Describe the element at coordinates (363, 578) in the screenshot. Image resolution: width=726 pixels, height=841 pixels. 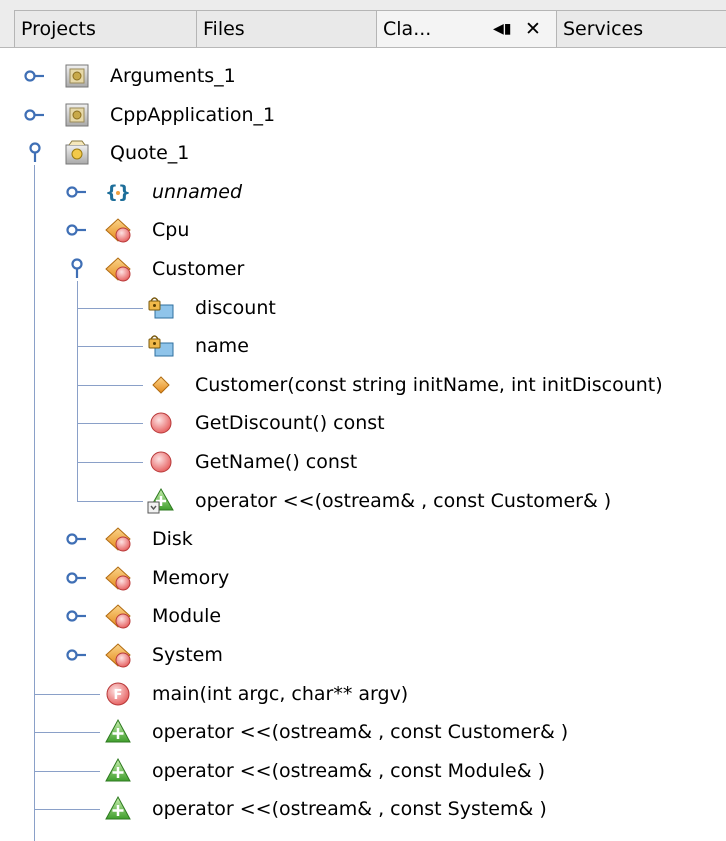
I see `tree-item-memory: Memory` at that location.